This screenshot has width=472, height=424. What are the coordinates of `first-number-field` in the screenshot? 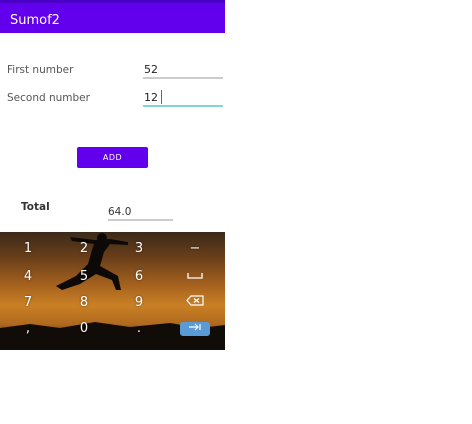 It's located at (183, 70).